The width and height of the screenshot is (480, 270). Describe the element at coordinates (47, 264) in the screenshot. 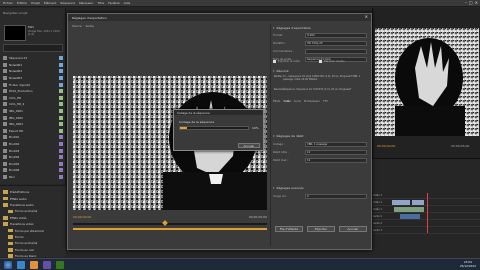

I see `premiere-icon` at that location.